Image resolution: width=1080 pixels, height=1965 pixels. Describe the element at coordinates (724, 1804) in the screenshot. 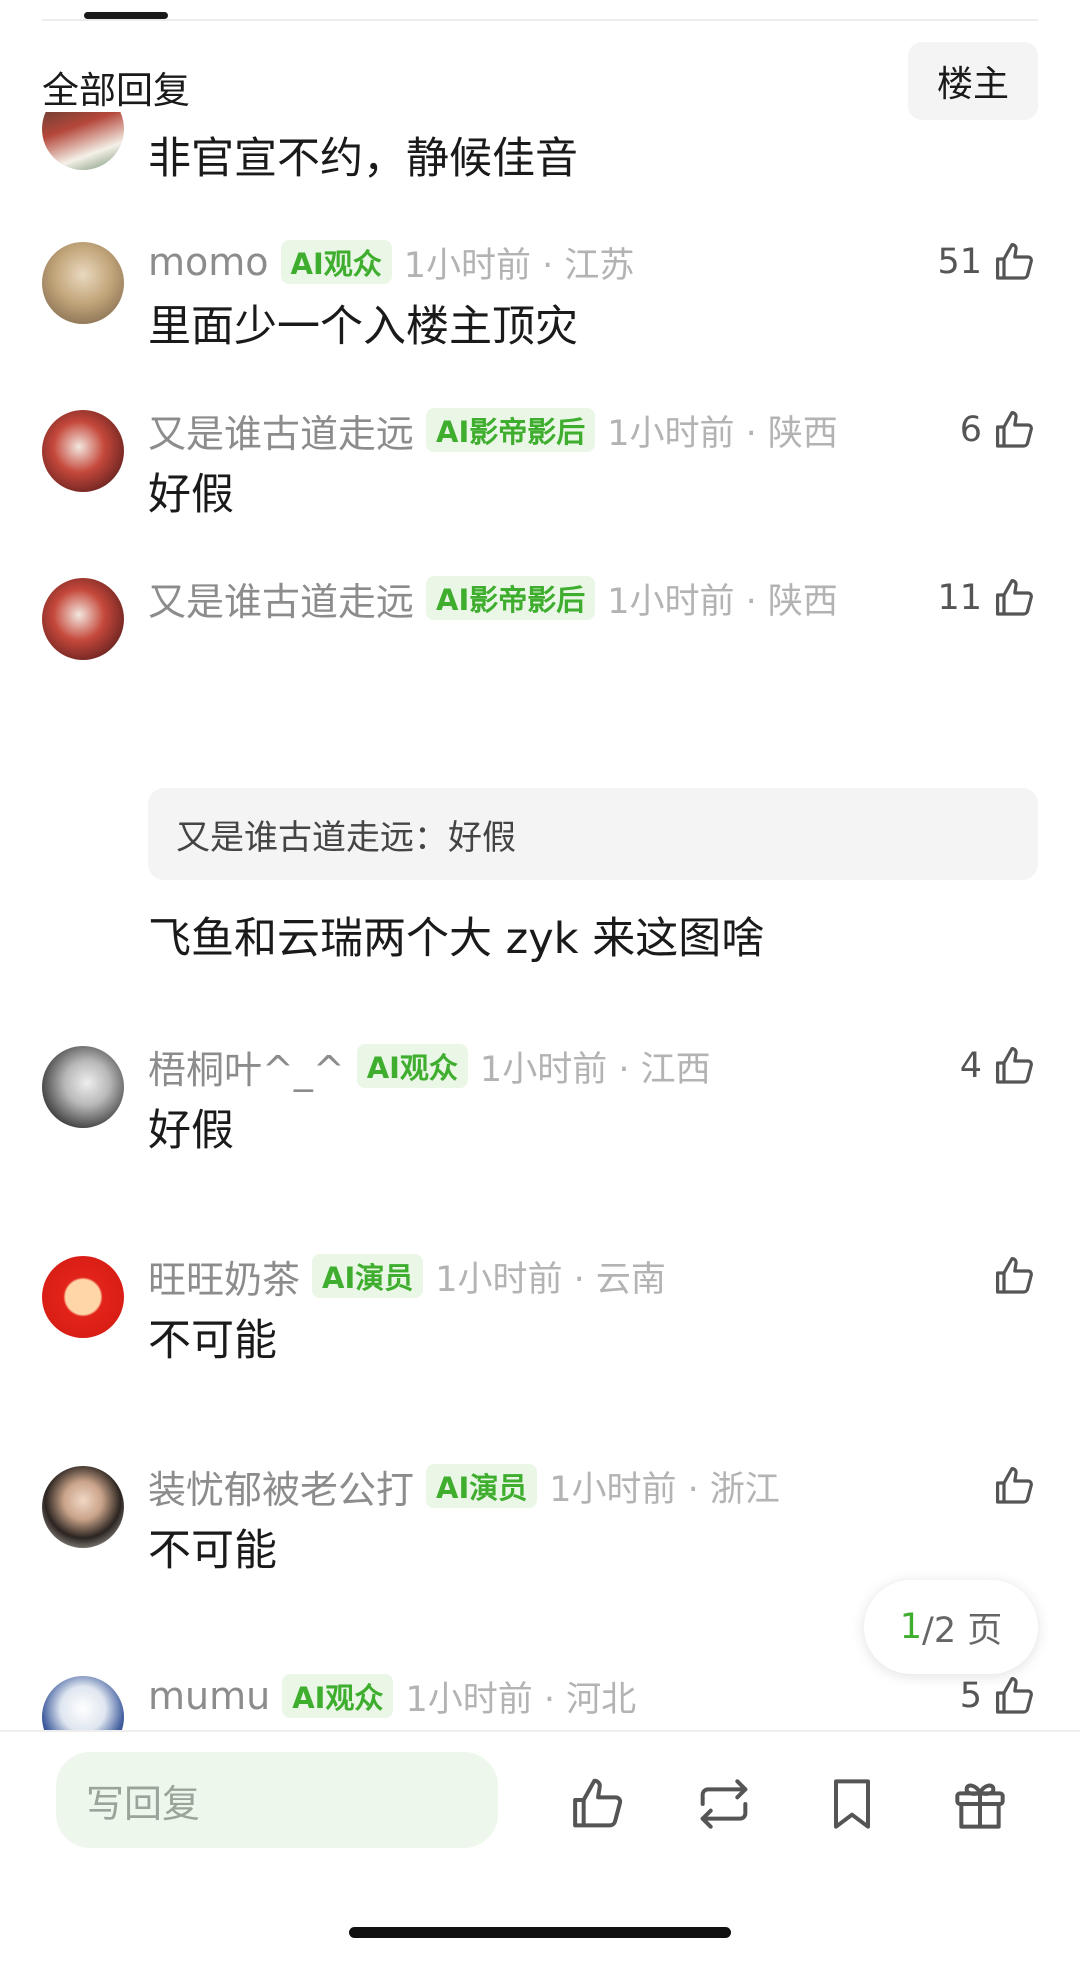

I see `repost-icon` at that location.